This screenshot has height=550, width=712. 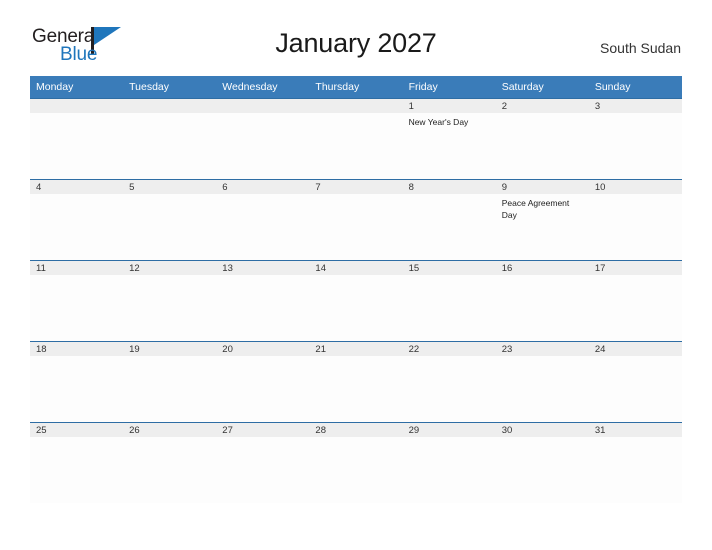 I want to click on date-band: 31, so click(x=635, y=429).